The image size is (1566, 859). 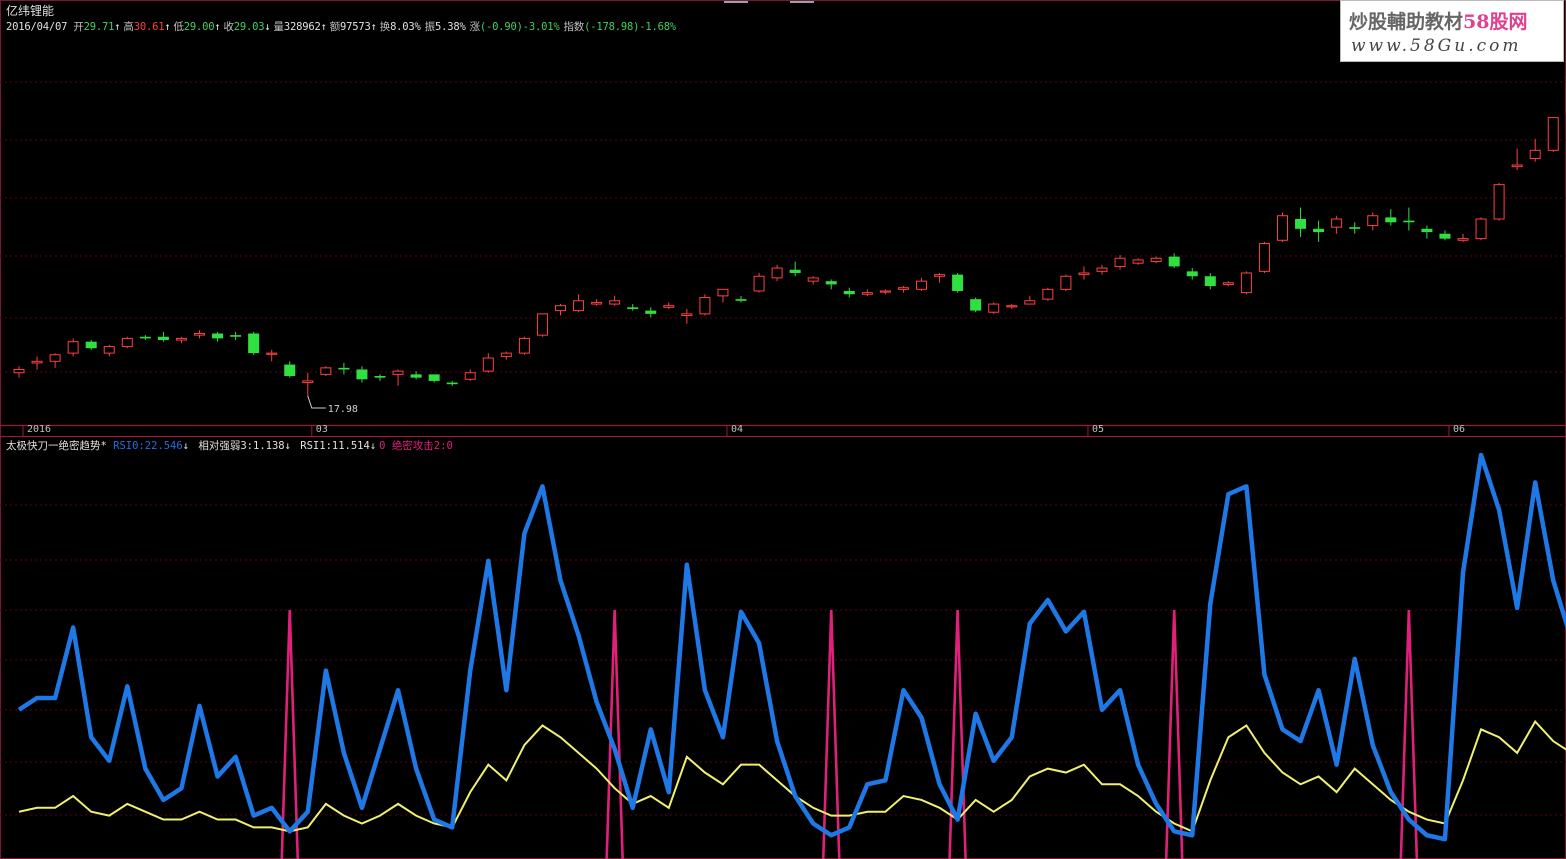 I want to click on watermark-url: www.58Gu.com, so click(x=1436, y=46).